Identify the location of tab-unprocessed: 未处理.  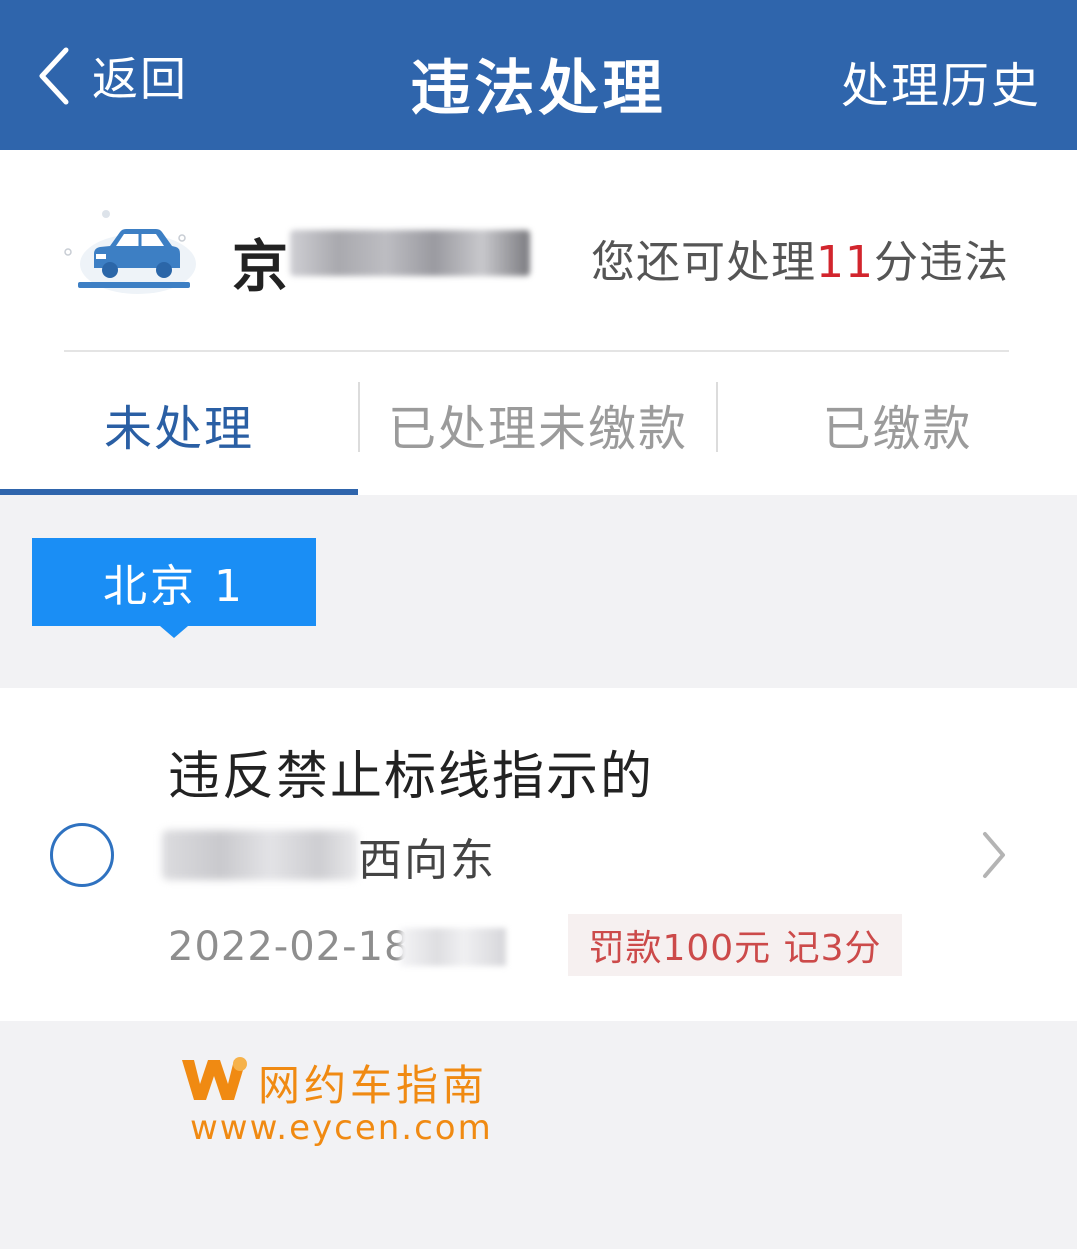
(179, 423).